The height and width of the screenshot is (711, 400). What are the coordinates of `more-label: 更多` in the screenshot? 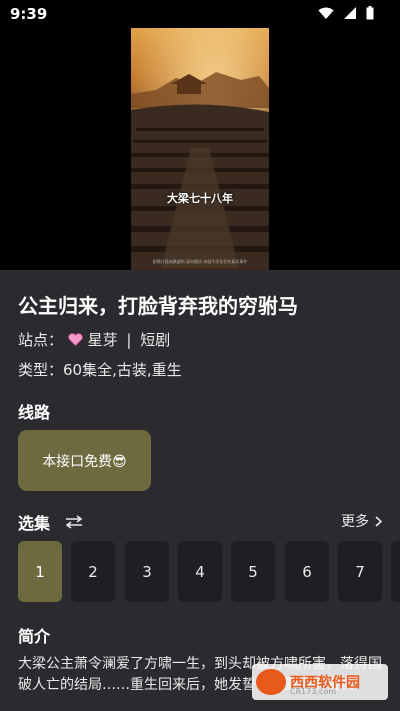 It's located at (355, 522).